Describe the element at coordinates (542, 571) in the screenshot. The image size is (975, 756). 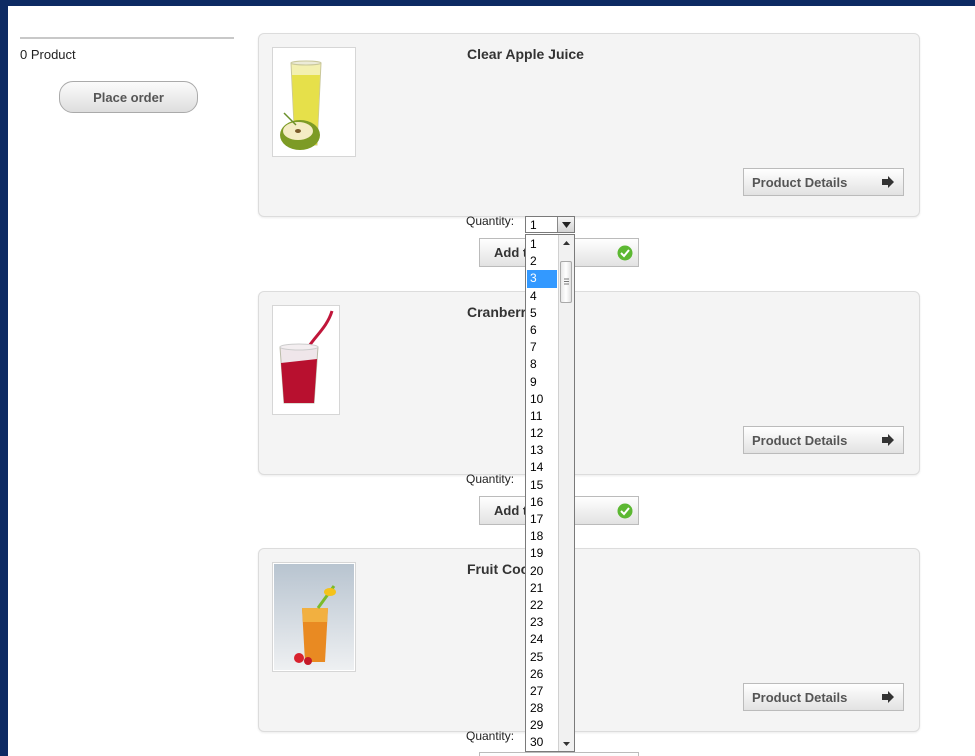
I see `quantity-option: 20` at that location.